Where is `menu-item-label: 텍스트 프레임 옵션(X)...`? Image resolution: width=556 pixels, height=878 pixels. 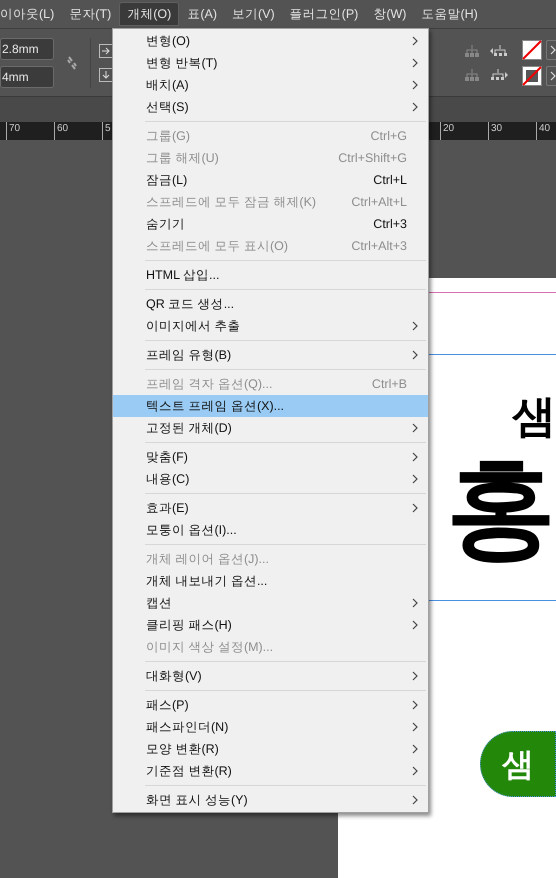 menu-item-label: 텍스트 프레임 옵션(X)... is located at coordinates (215, 406).